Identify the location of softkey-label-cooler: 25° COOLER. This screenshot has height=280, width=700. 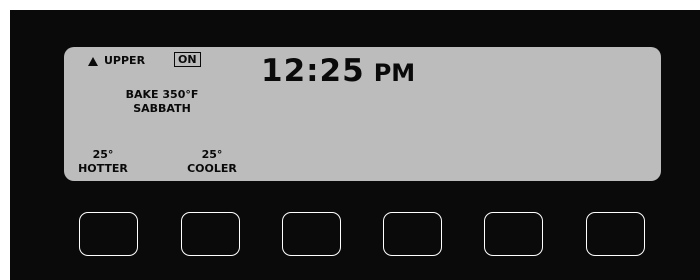
(212, 162).